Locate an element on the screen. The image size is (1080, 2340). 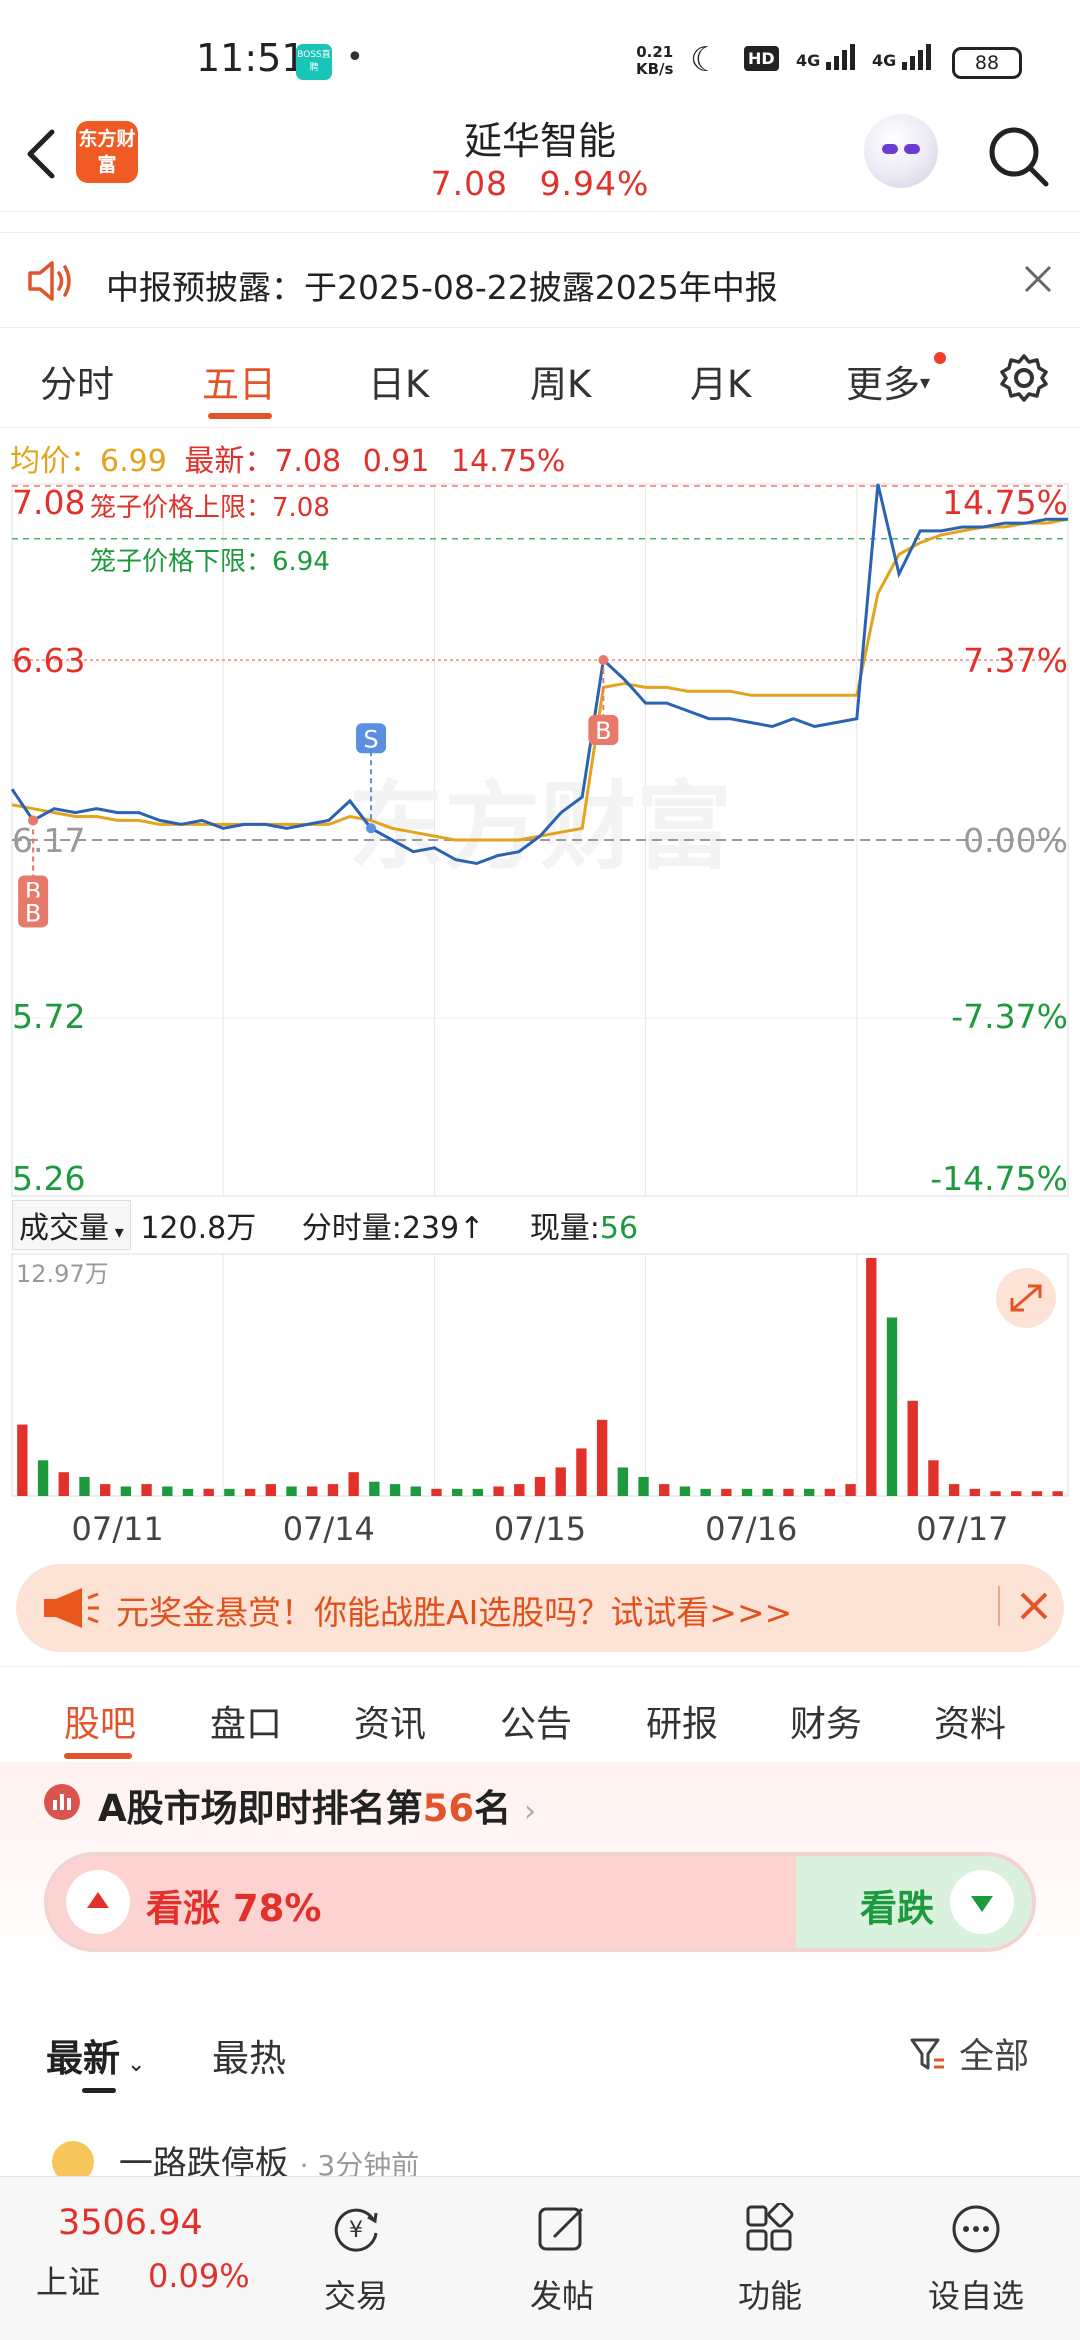
ai-stock-ad-banner: 元奖金悬赏！你能战胜AI选股吗？试试看>>> is located at coordinates (540, 1608).